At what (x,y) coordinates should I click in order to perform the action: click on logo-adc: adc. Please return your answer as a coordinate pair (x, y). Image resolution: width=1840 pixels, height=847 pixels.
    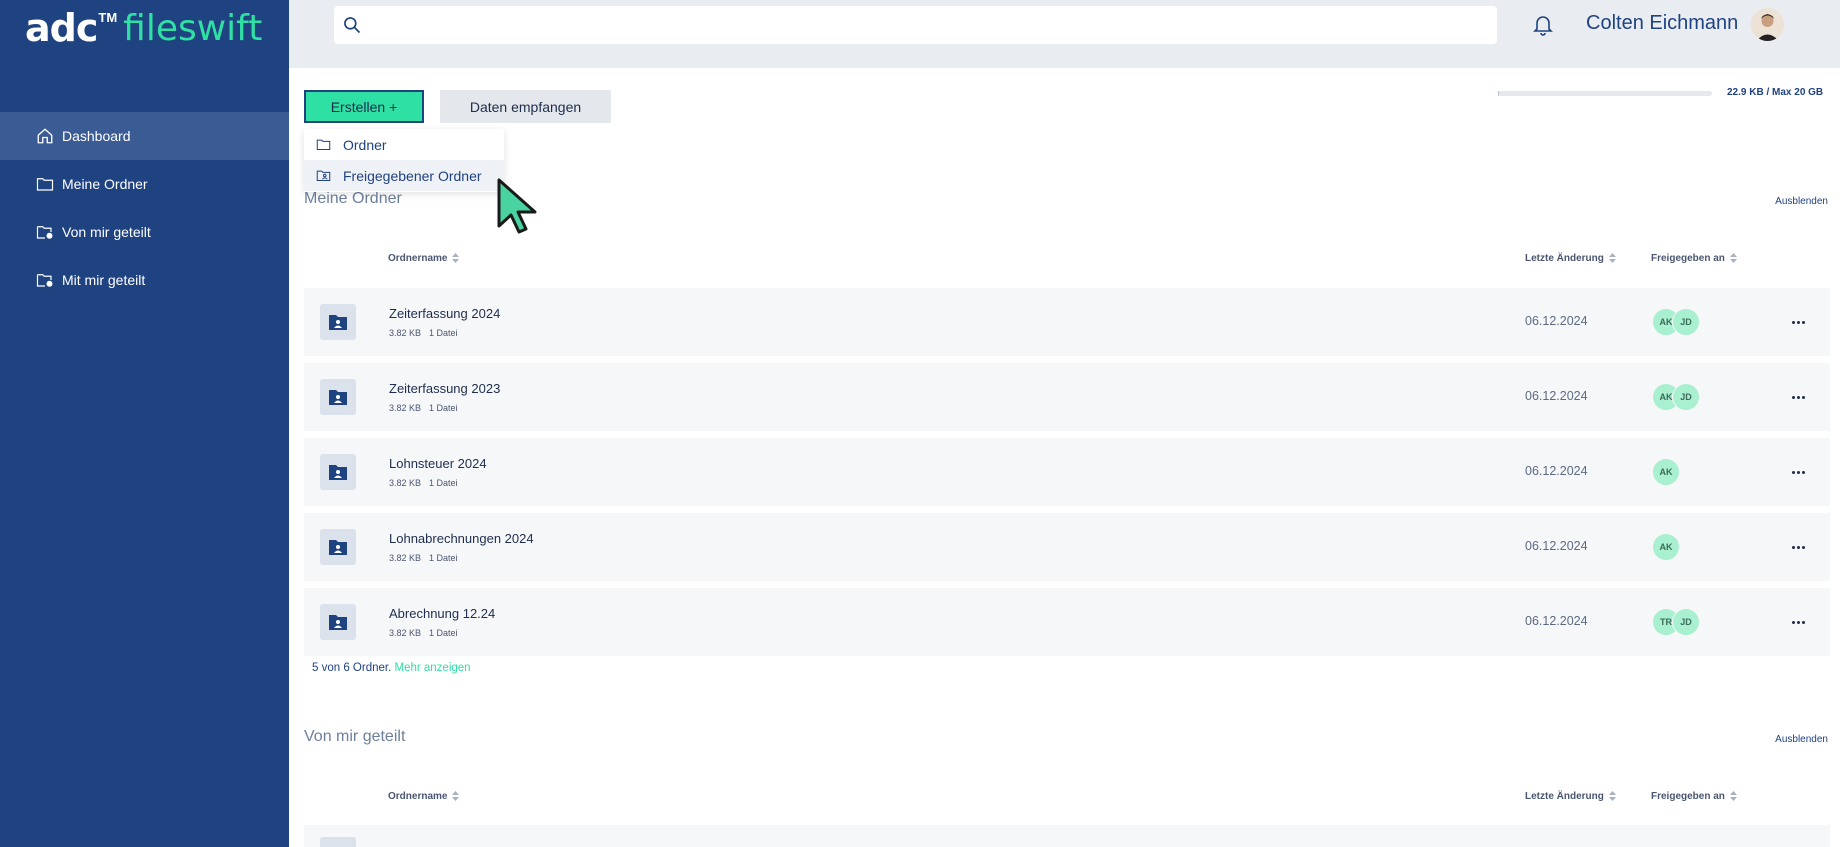
    Looking at the image, I should click on (61, 28).